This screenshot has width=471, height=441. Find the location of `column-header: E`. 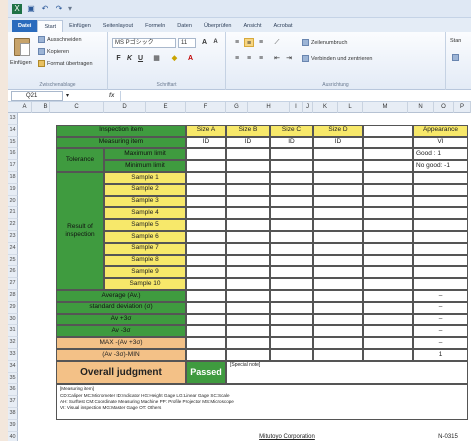

column-header: E is located at coordinates (166, 107).